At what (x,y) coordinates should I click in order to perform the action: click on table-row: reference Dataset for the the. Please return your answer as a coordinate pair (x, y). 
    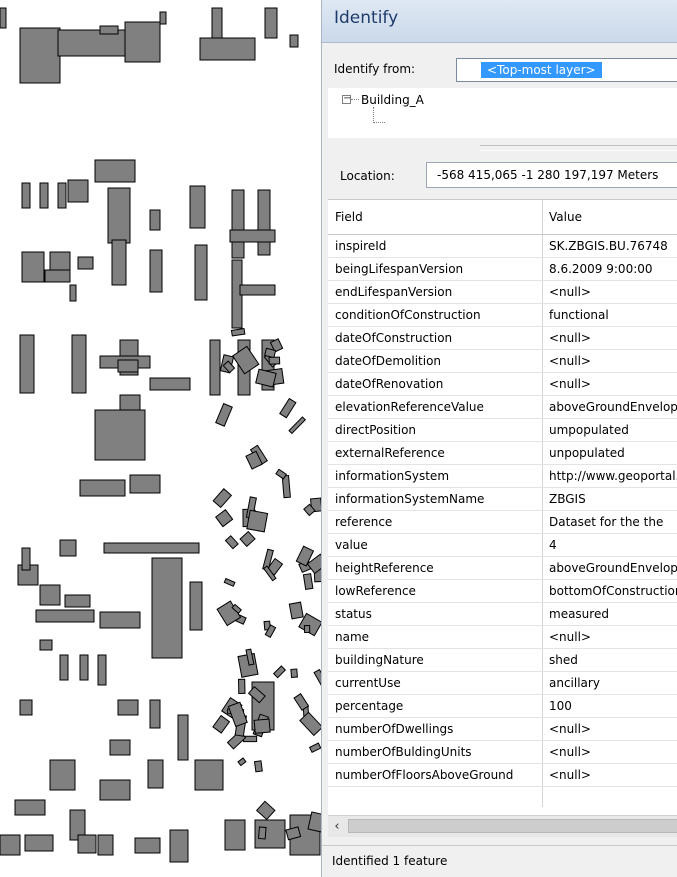
    Looking at the image, I should click on (502, 522).